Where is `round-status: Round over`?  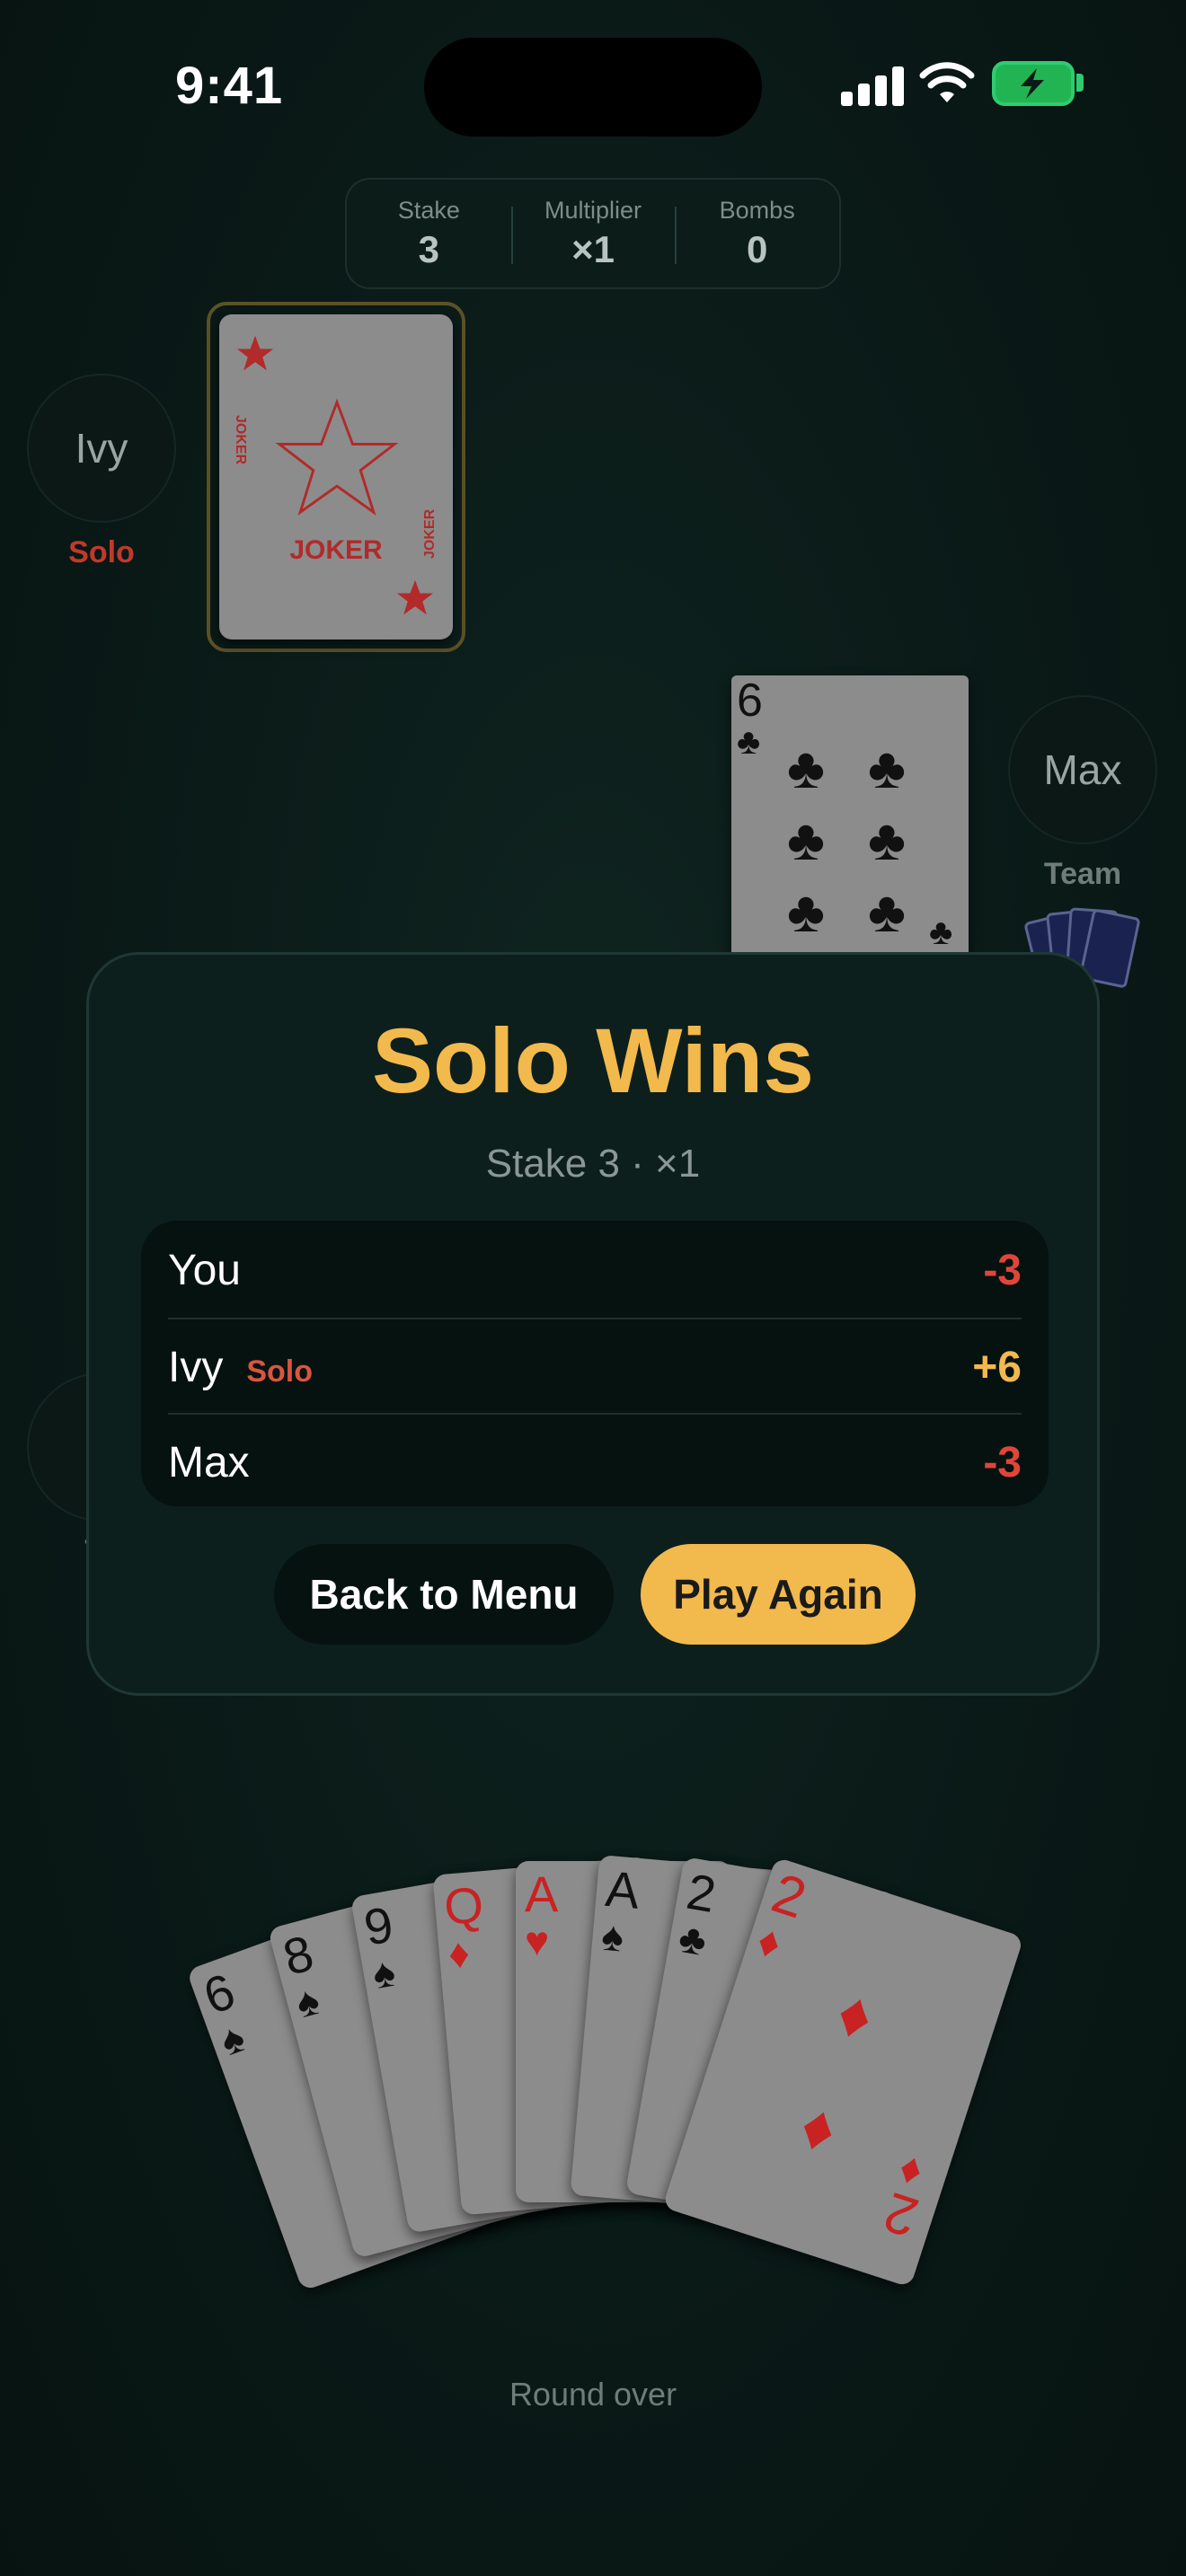 round-status: Round over is located at coordinates (593, 2394).